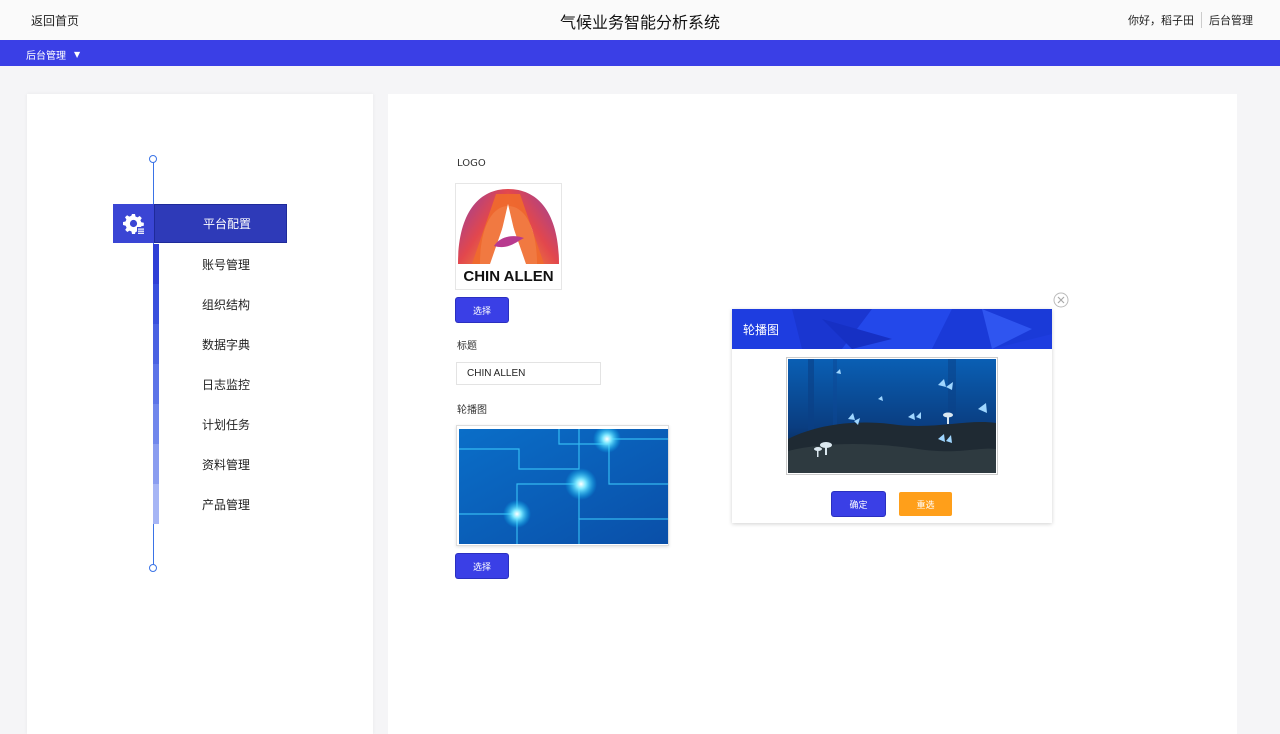  What do you see at coordinates (471, 163) in the screenshot?
I see `logo-label: LOGO` at bounding box center [471, 163].